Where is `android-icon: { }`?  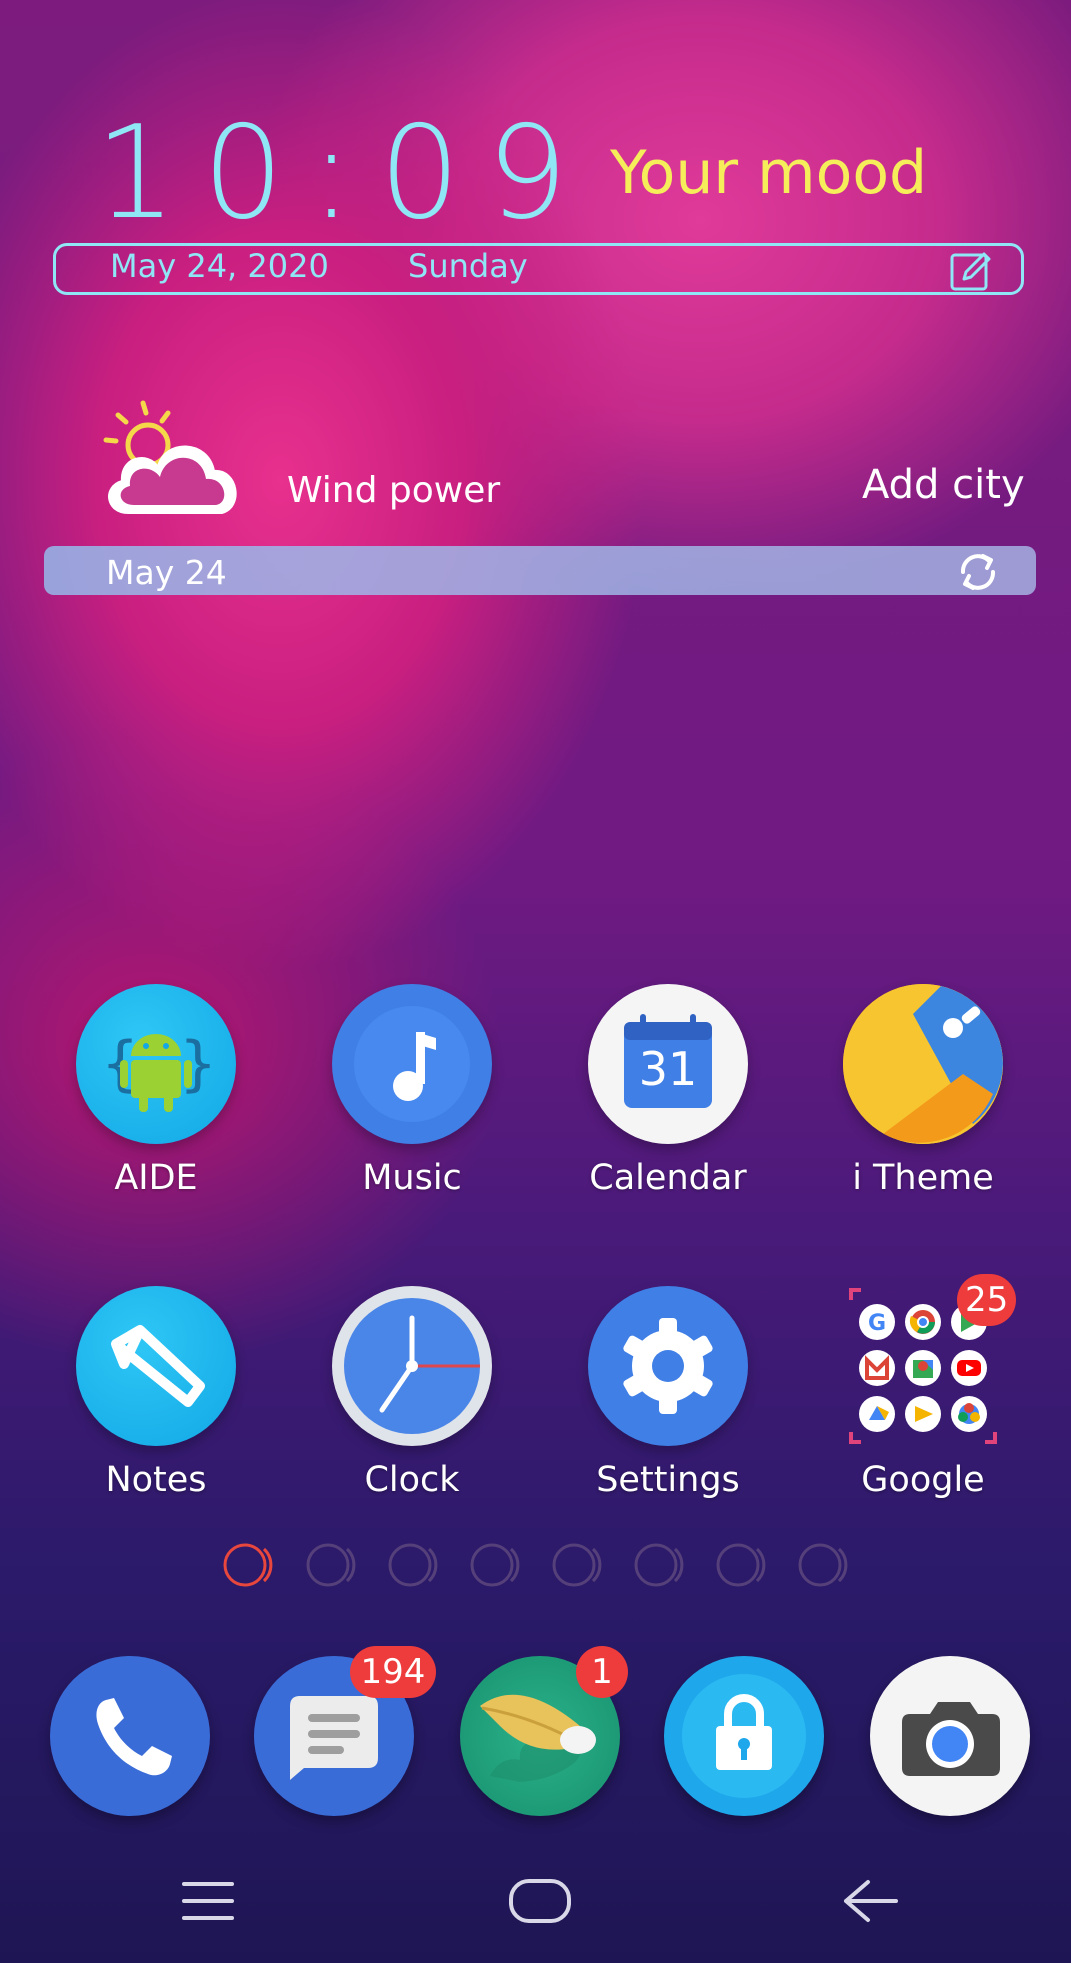 android-icon: { } is located at coordinates (156, 1064).